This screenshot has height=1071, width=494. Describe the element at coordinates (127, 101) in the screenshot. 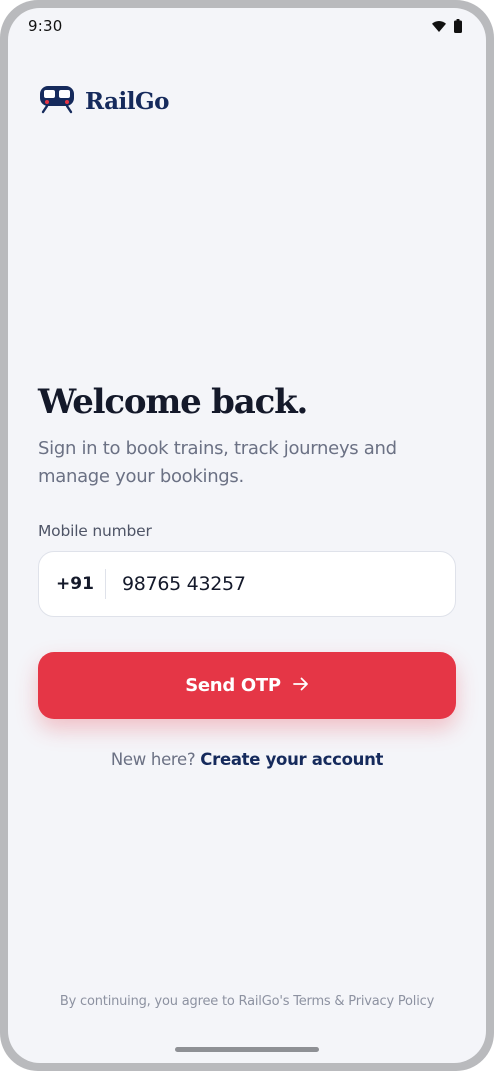

I see `brand-name: RailGo` at that location.